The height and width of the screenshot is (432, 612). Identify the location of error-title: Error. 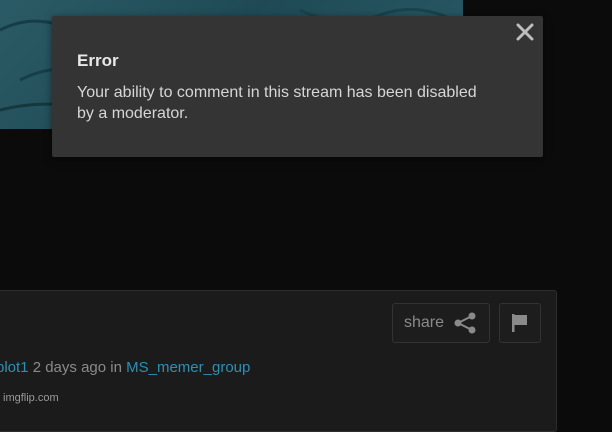
(98, 60).